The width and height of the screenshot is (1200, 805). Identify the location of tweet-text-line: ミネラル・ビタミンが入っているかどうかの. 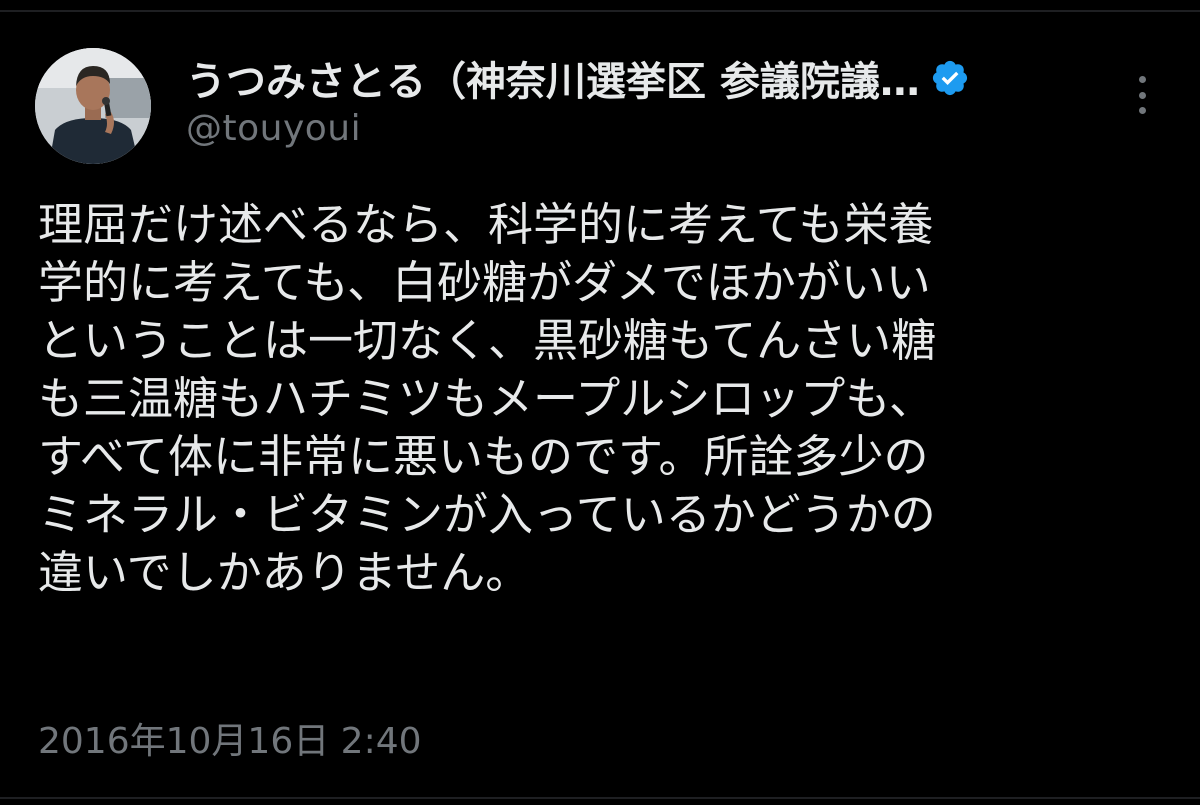
(487, 514).